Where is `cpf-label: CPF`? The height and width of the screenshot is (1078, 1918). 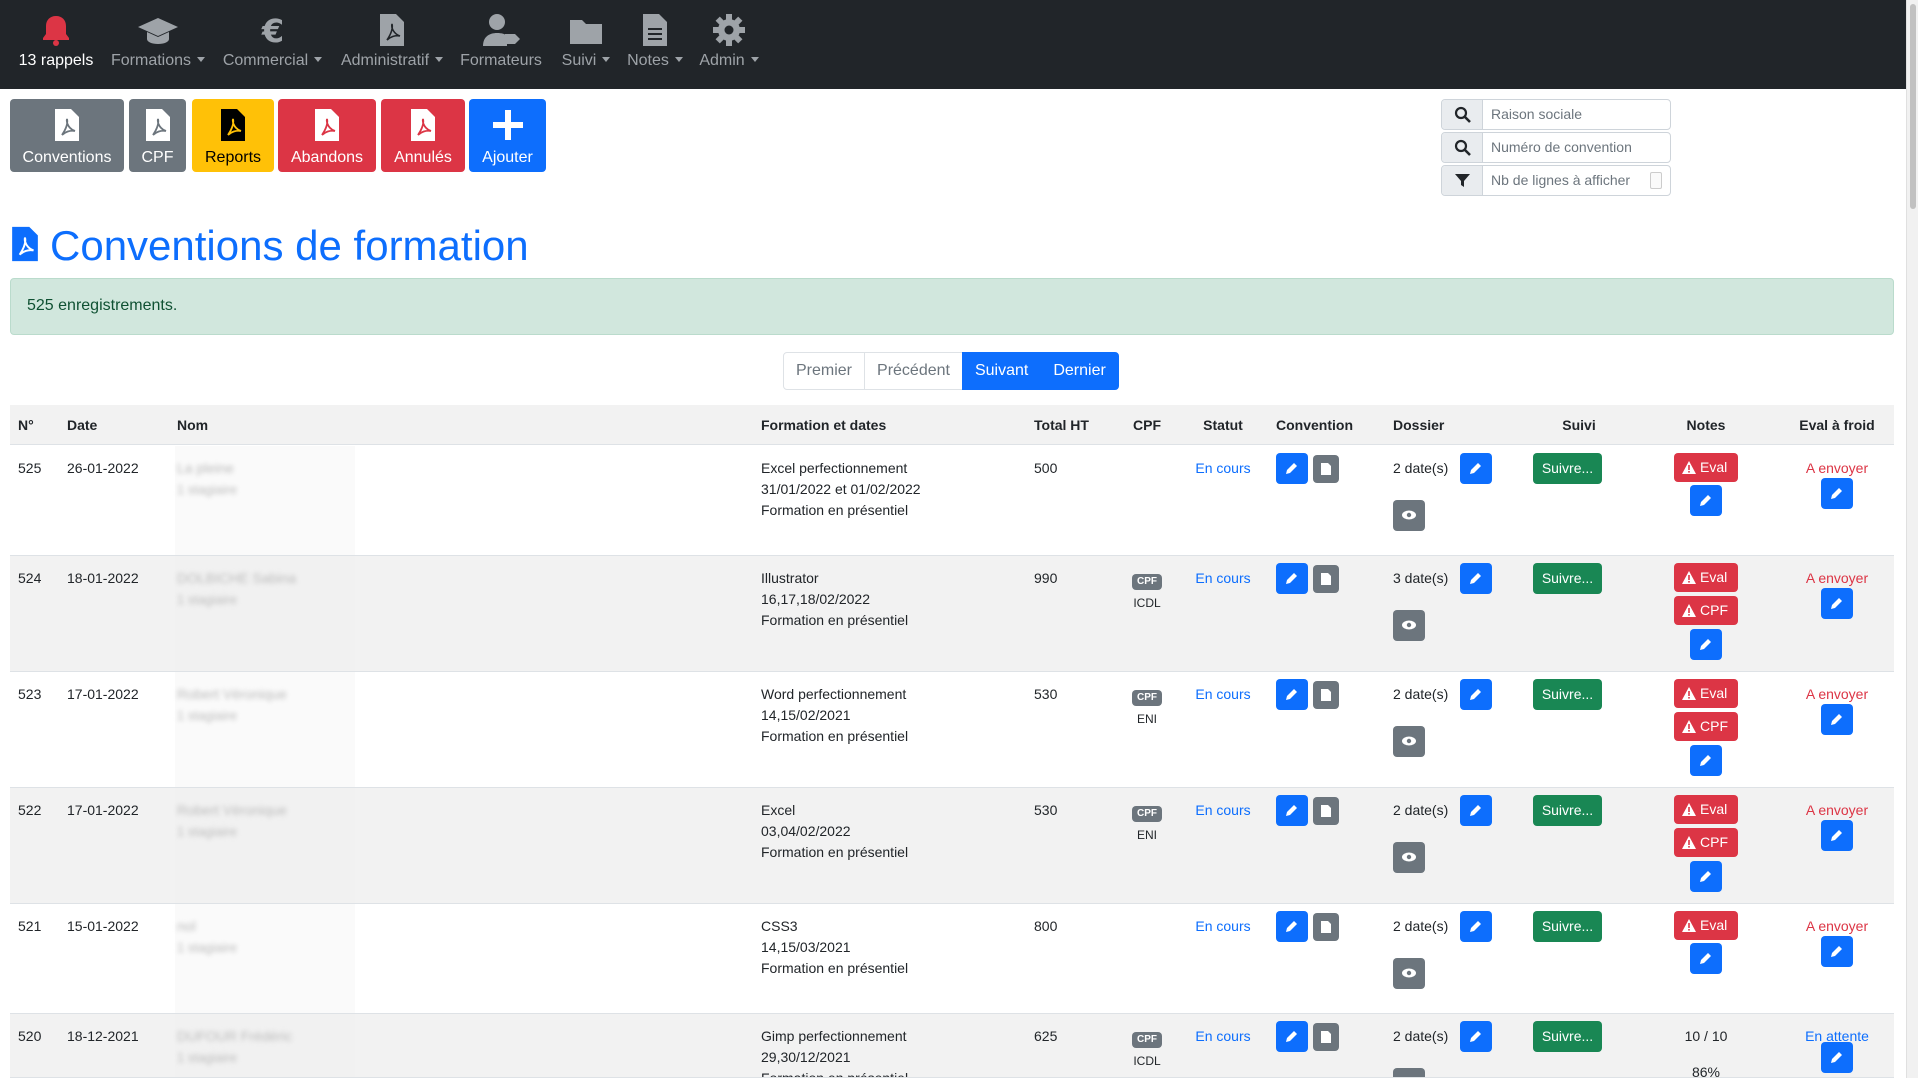
cpf-label: CPF is located at coordinates (1714, 610).